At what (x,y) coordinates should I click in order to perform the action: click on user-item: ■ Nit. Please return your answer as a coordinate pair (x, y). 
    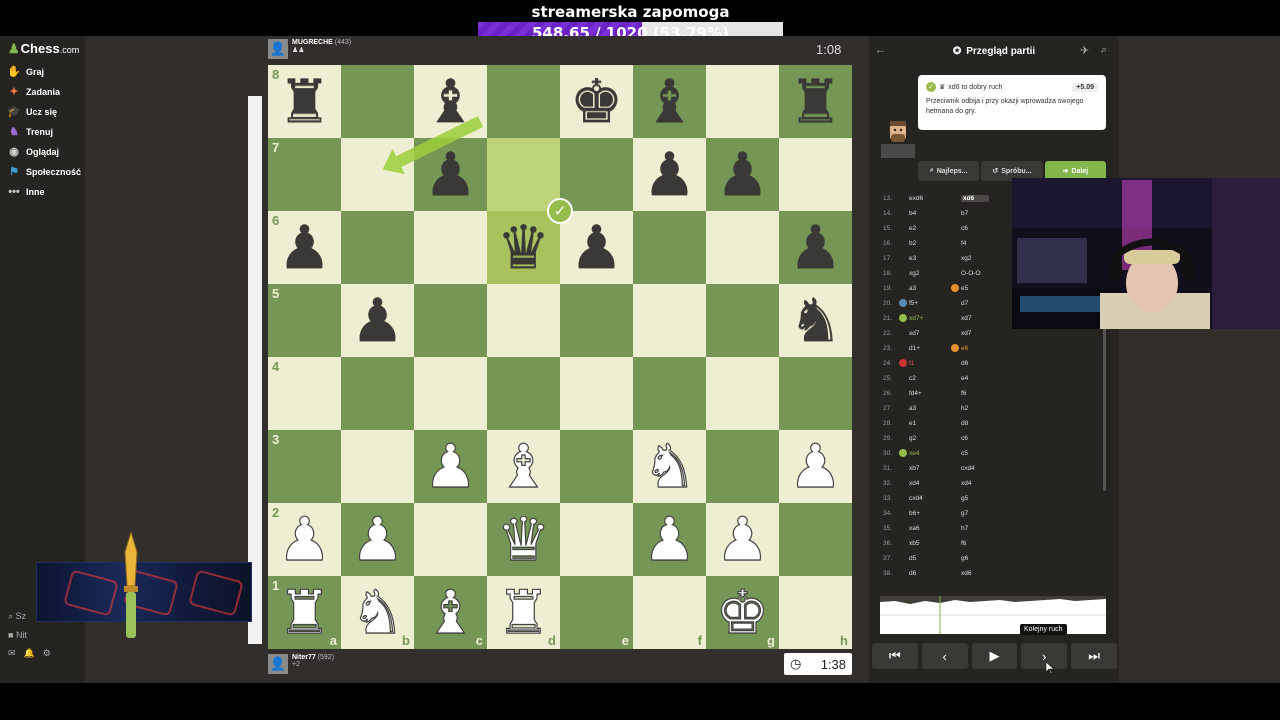
    Looking at the image, I should click on (29, 635).